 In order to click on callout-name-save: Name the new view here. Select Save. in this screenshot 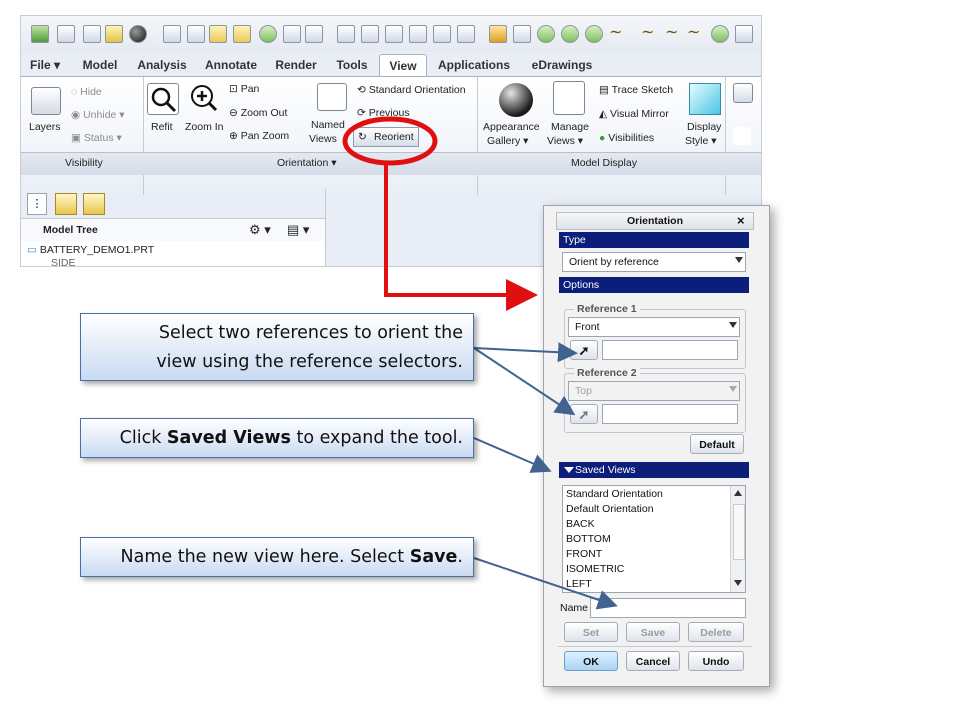, I will do `click(277, 557)`.